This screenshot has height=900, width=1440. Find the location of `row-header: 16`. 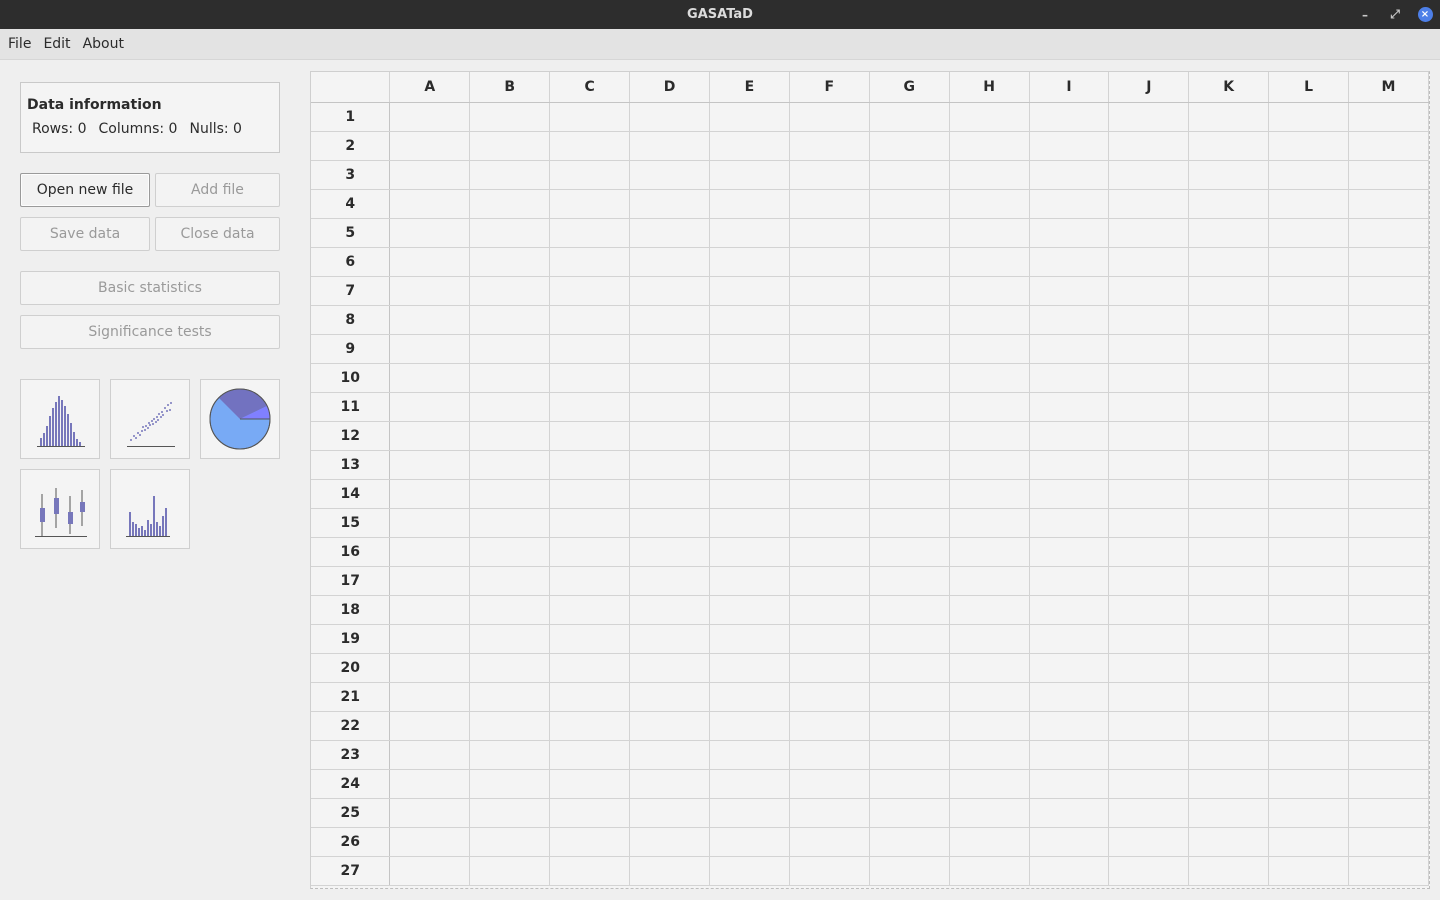

row-header: 16 is located at coordinates (351, 552).